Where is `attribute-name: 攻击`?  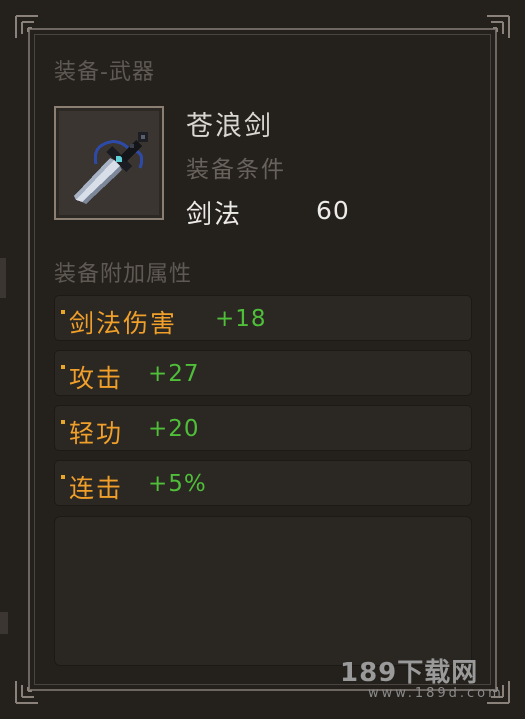 attribute-name: 攻击 is located at coordinates (96, 378).